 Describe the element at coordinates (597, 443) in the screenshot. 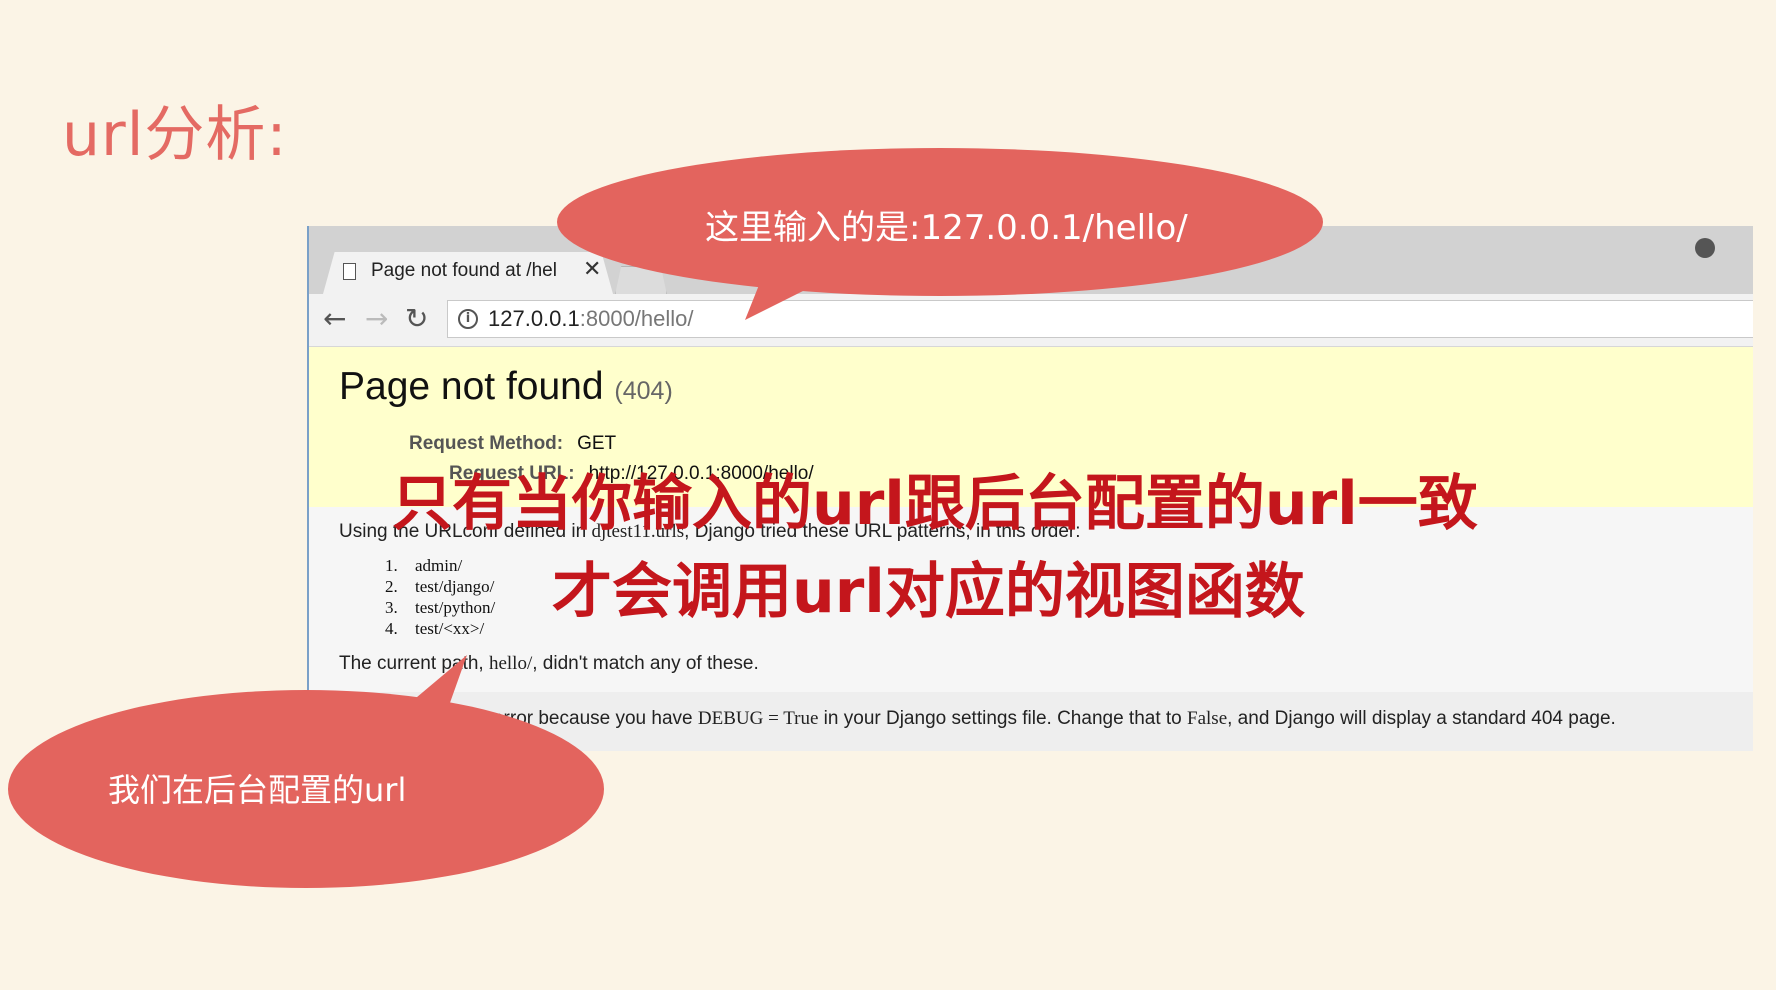

I see `request-method-value: GET` at that location.